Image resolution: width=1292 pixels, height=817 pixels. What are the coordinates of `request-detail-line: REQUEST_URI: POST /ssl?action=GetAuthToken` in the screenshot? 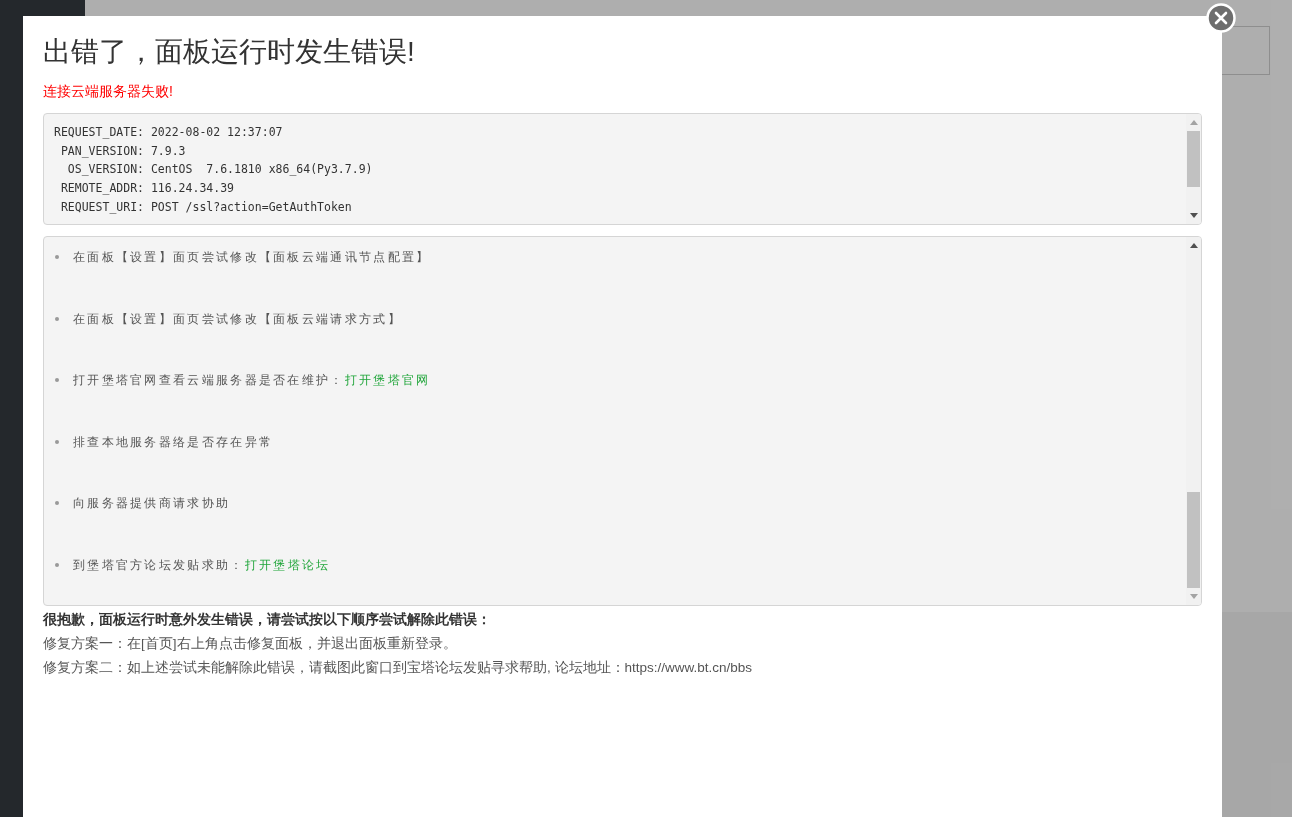 It's located at (206, 207).